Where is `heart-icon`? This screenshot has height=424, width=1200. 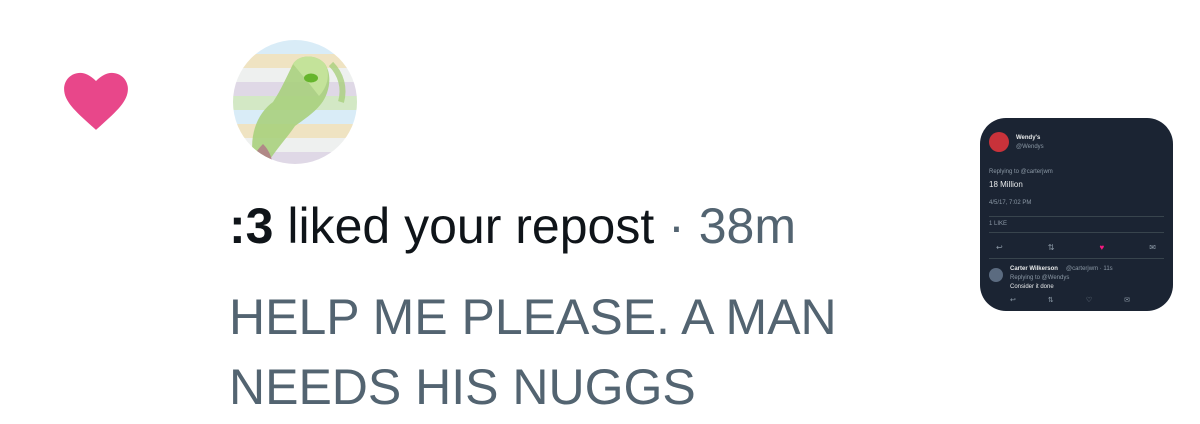 heart-icon is located at coordinates (96, 101).